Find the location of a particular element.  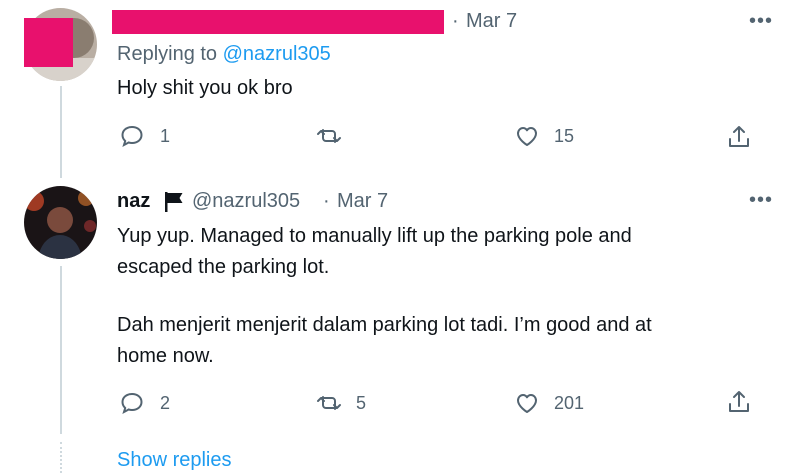

replying-handle-link: @nazrul305 is located at coordinates (277, 54).